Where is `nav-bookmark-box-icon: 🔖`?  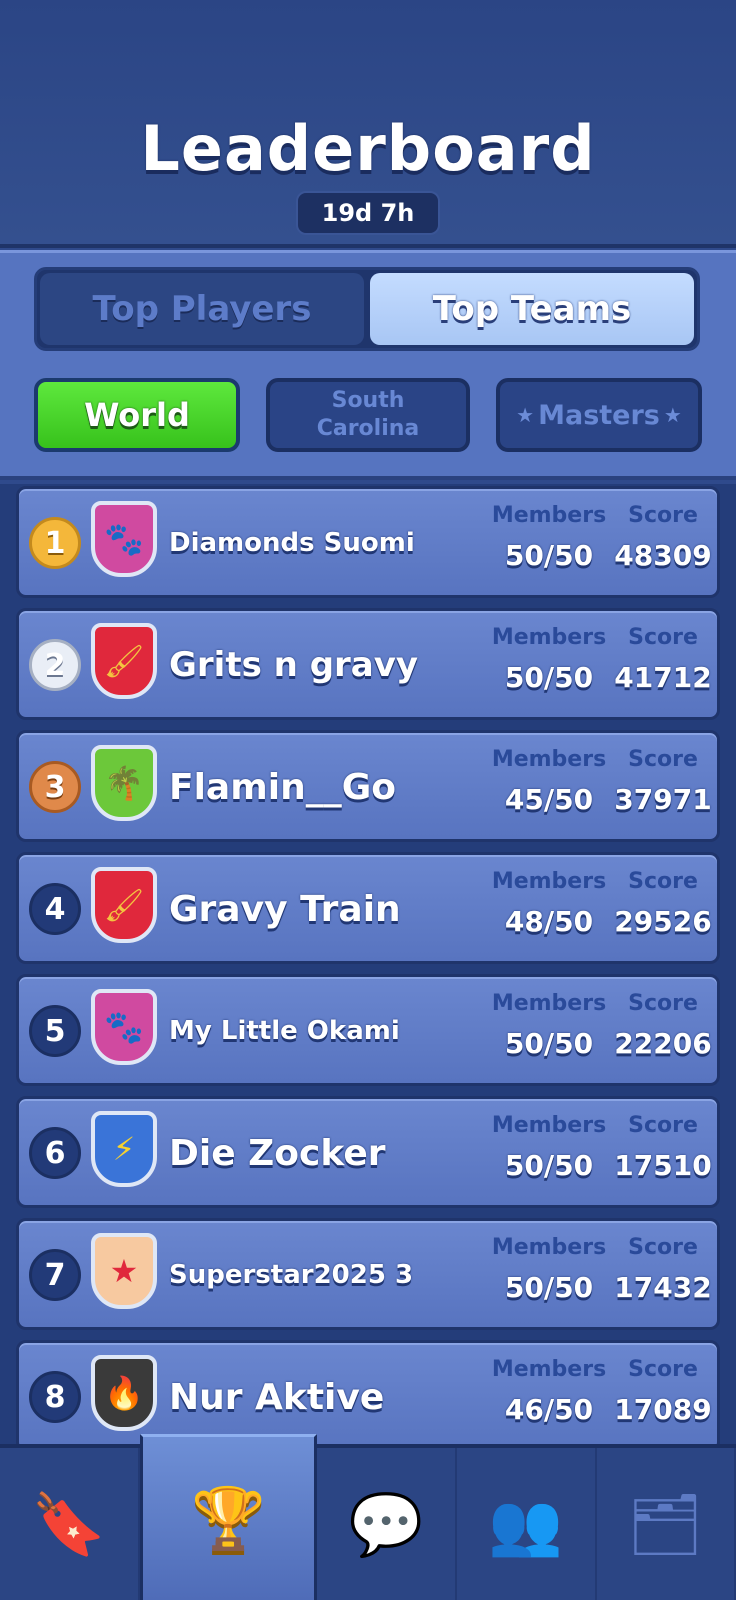 nav-bookmark-box-icon: 🔖 is located at coordinates (70, 1524).